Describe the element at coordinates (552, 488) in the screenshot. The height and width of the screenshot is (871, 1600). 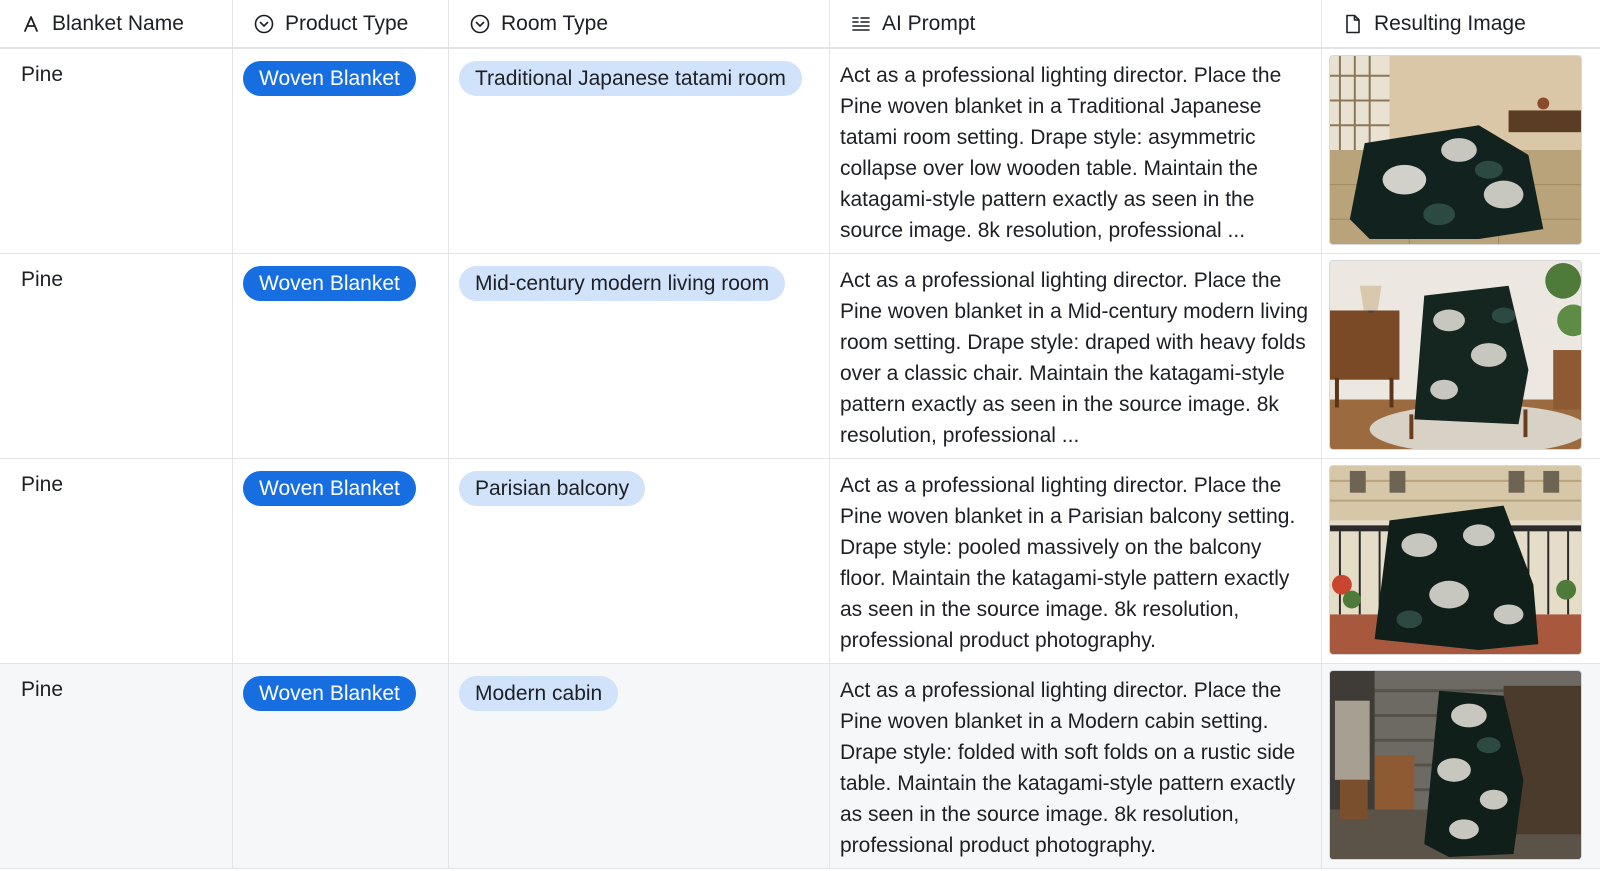
I see `room-type-pill: Parisian balcony` at that location.